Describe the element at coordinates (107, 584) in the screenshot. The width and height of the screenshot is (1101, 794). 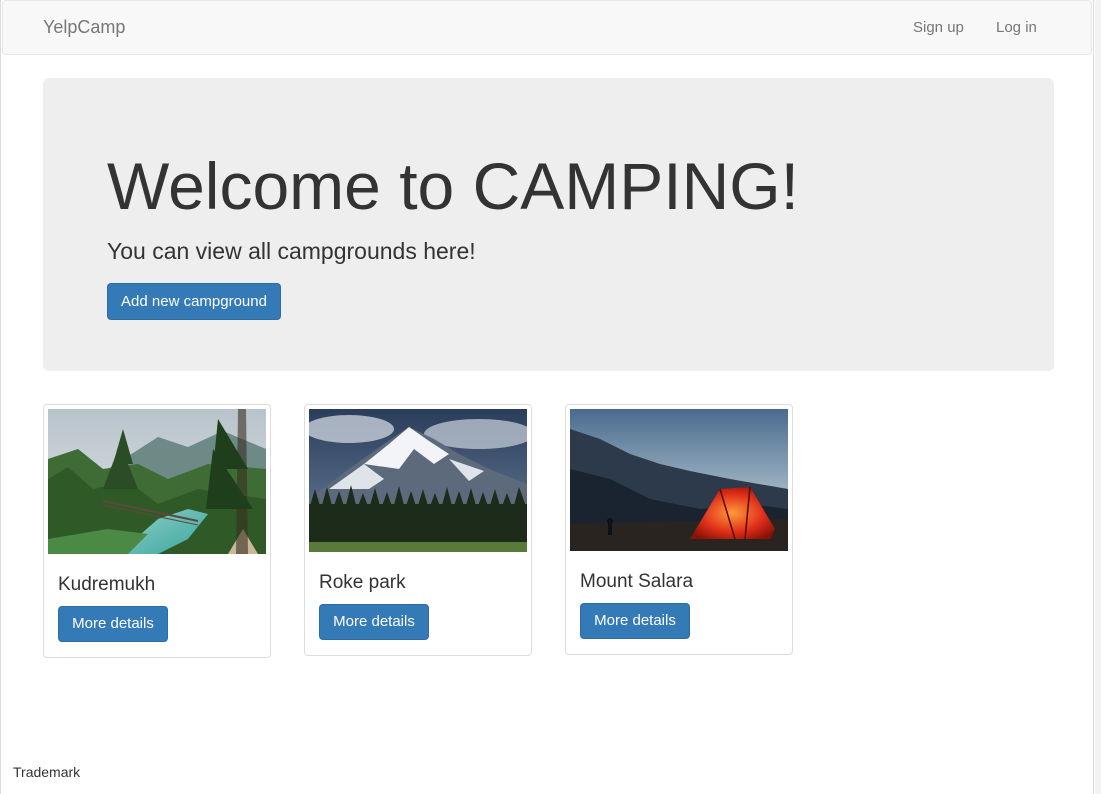
I see `campground-name: Kudremukh` at that location.